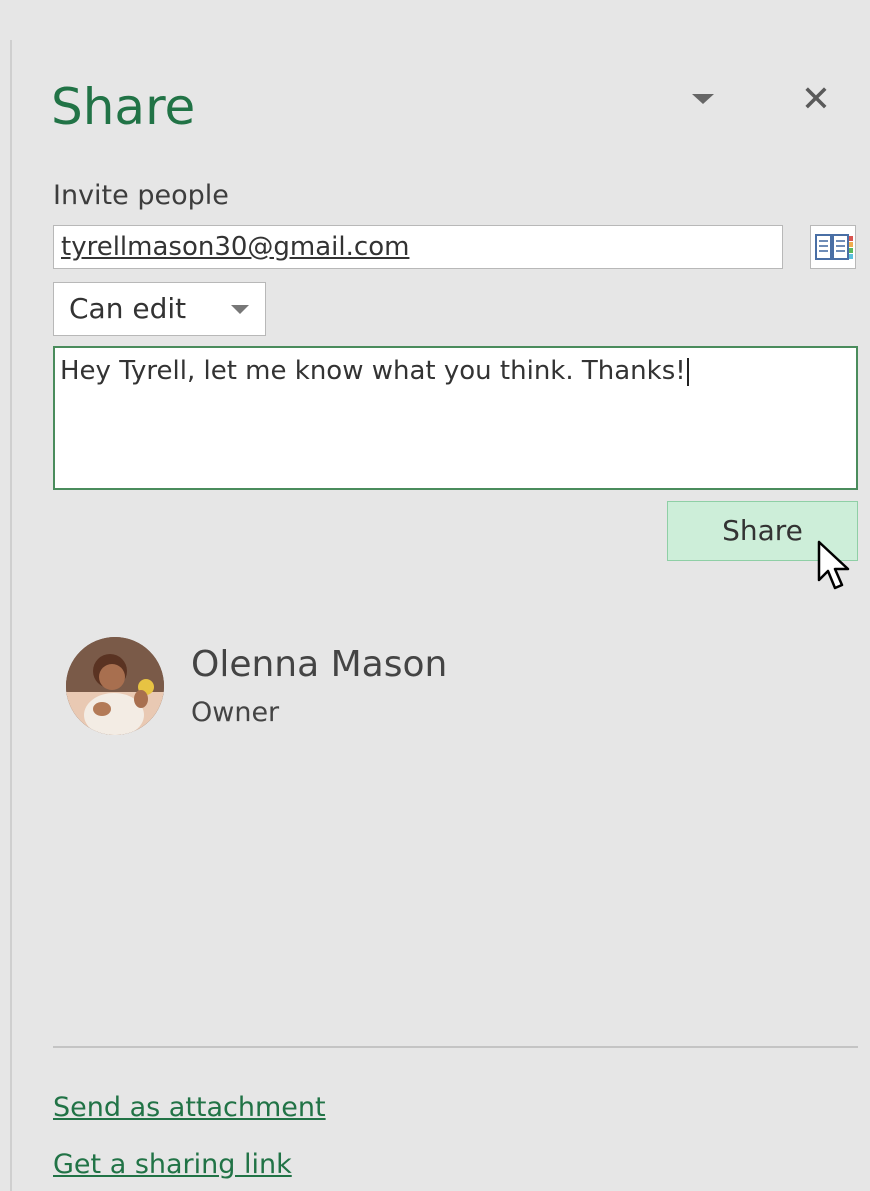 This screenshot has width=870, height=1191. I want to click on send-as-attachment-link: Send as attachment, so click(189, 1108).